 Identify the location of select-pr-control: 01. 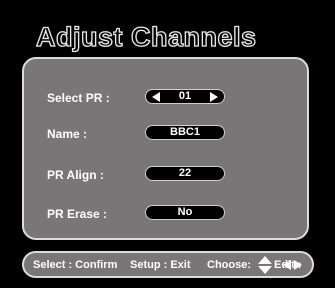
(185, 96).